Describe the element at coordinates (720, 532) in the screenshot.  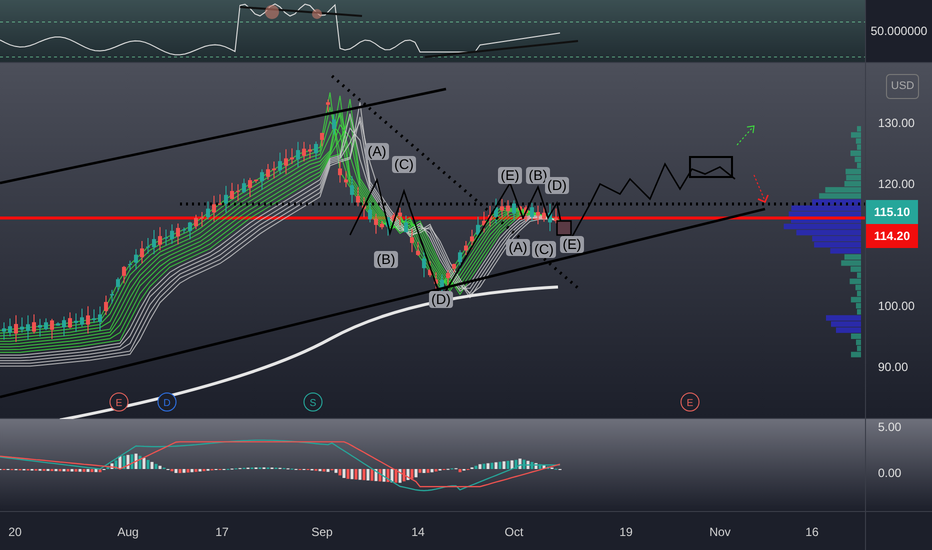
I see `time-label: Nov` at that location.